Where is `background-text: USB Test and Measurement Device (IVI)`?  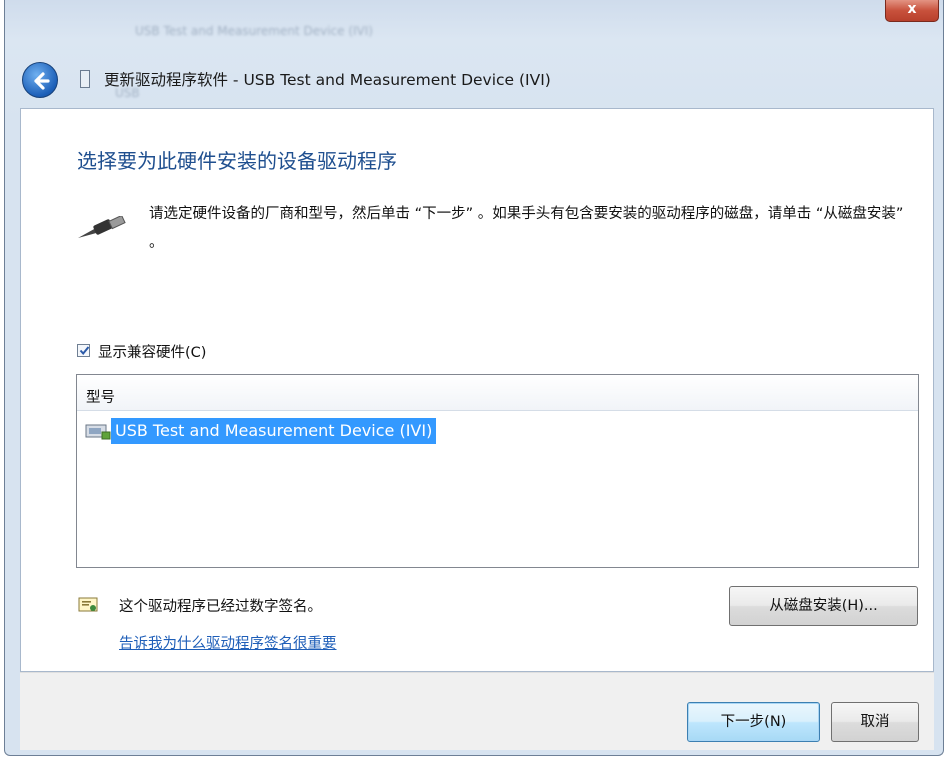
background-text: USB Test and Measurement Device (IVI) is located at coordinates (254, 31).